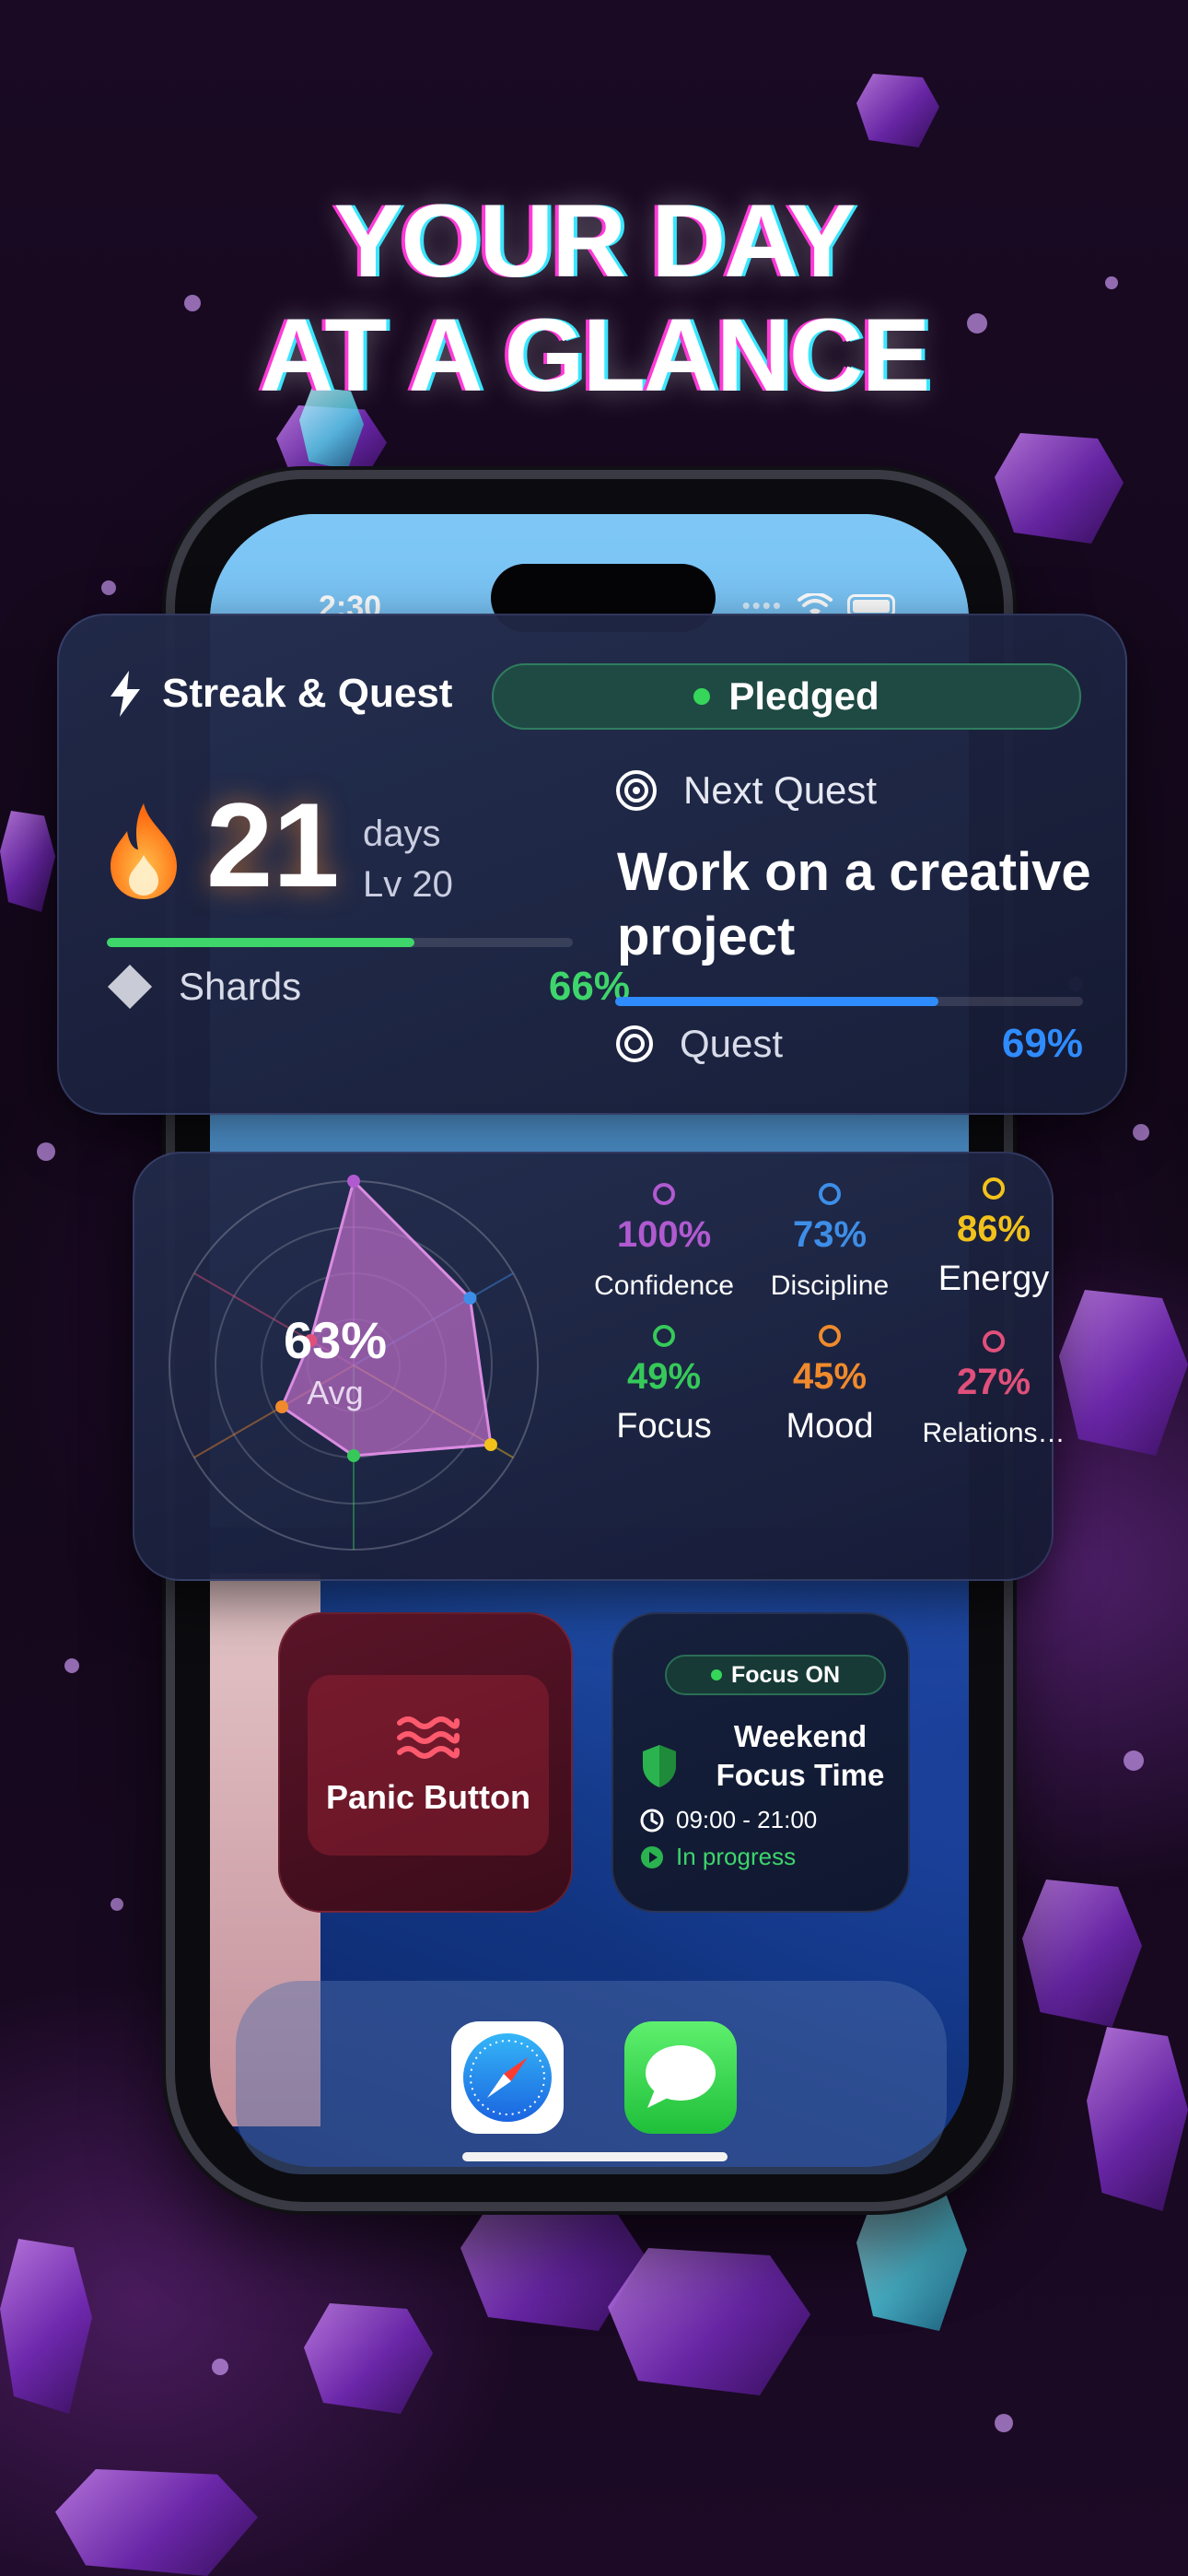 This screenshot has height=2576, width=1188. Describe the element at coordinates (428, 1737) in the screenshot. I see `waves-icon` at that location.